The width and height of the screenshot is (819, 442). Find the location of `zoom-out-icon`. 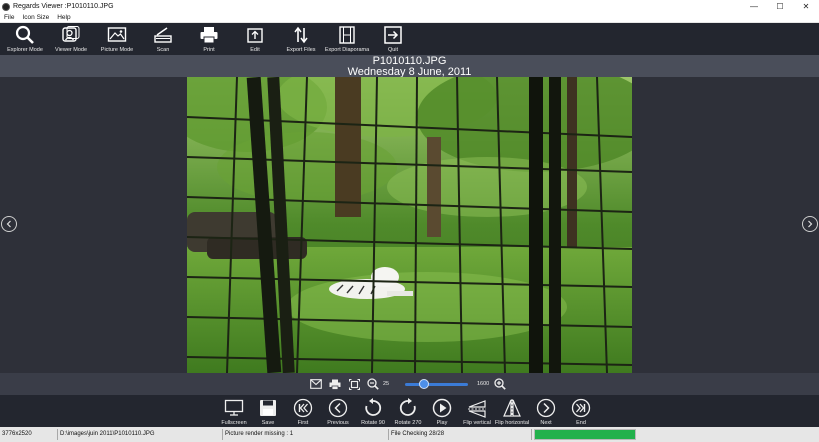

zoom-out-icon is located at coordinates (373, 384).